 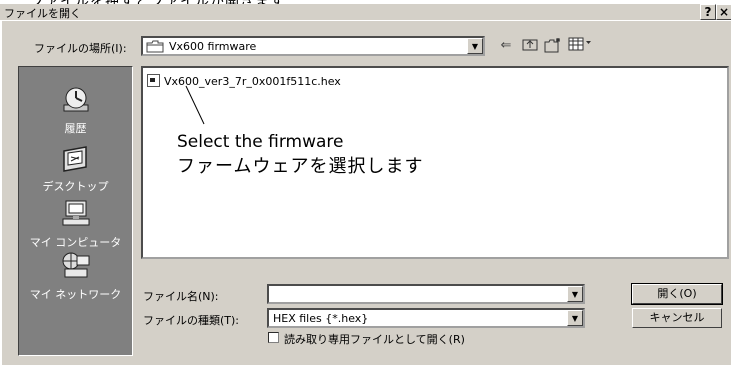 I want to click on cancel-button: キャンセル, so click(x=677, y=318).